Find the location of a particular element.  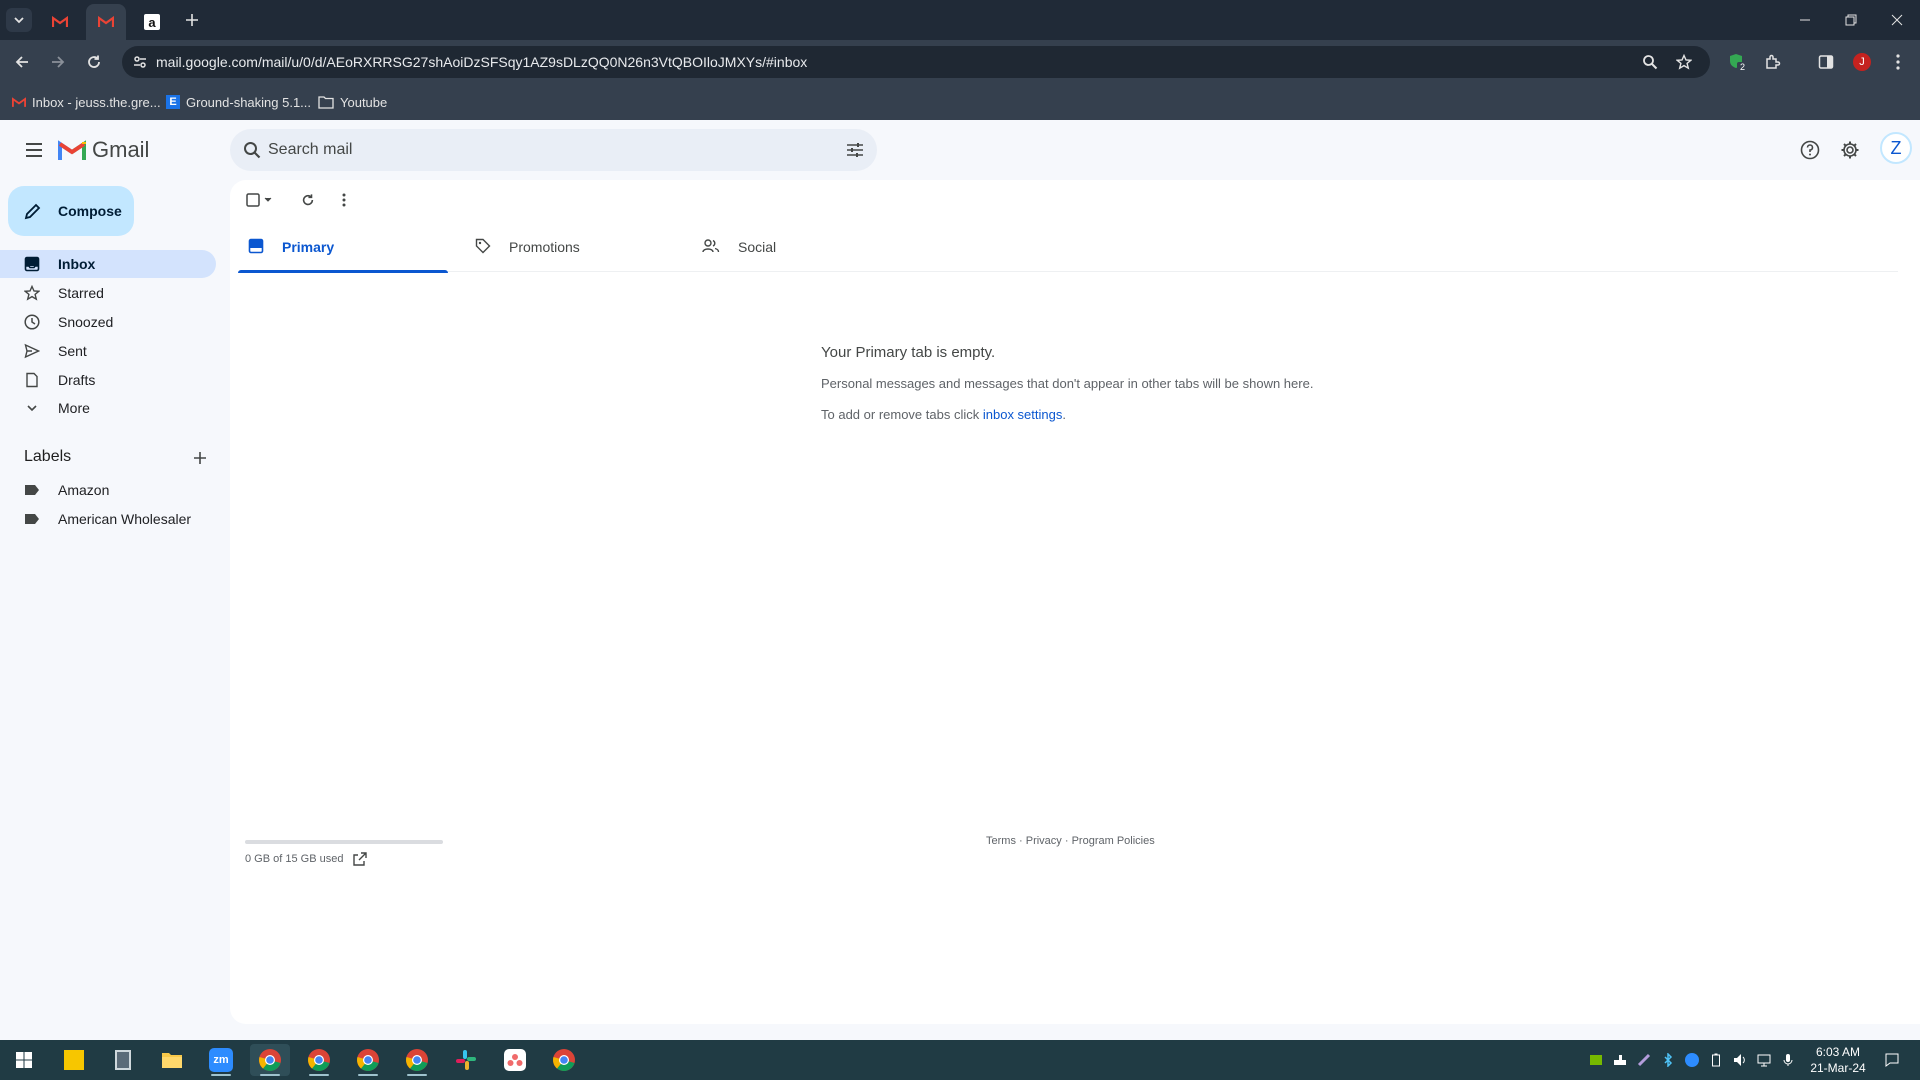

label-item-american-wholesaler: American Wholesaler is located at coordinates (108, 519).